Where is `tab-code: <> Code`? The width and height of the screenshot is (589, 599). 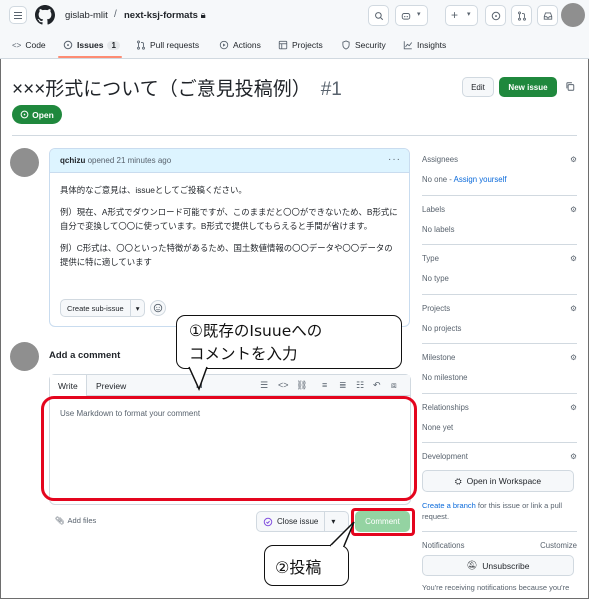
tab-code: <> Code is located at coordinates (29, 45).